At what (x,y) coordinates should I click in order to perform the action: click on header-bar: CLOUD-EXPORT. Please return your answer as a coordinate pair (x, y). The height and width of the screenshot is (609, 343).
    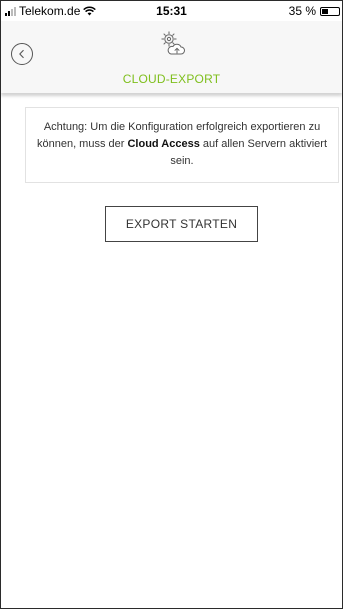
    Looking at the image, I should click on (171, 57).